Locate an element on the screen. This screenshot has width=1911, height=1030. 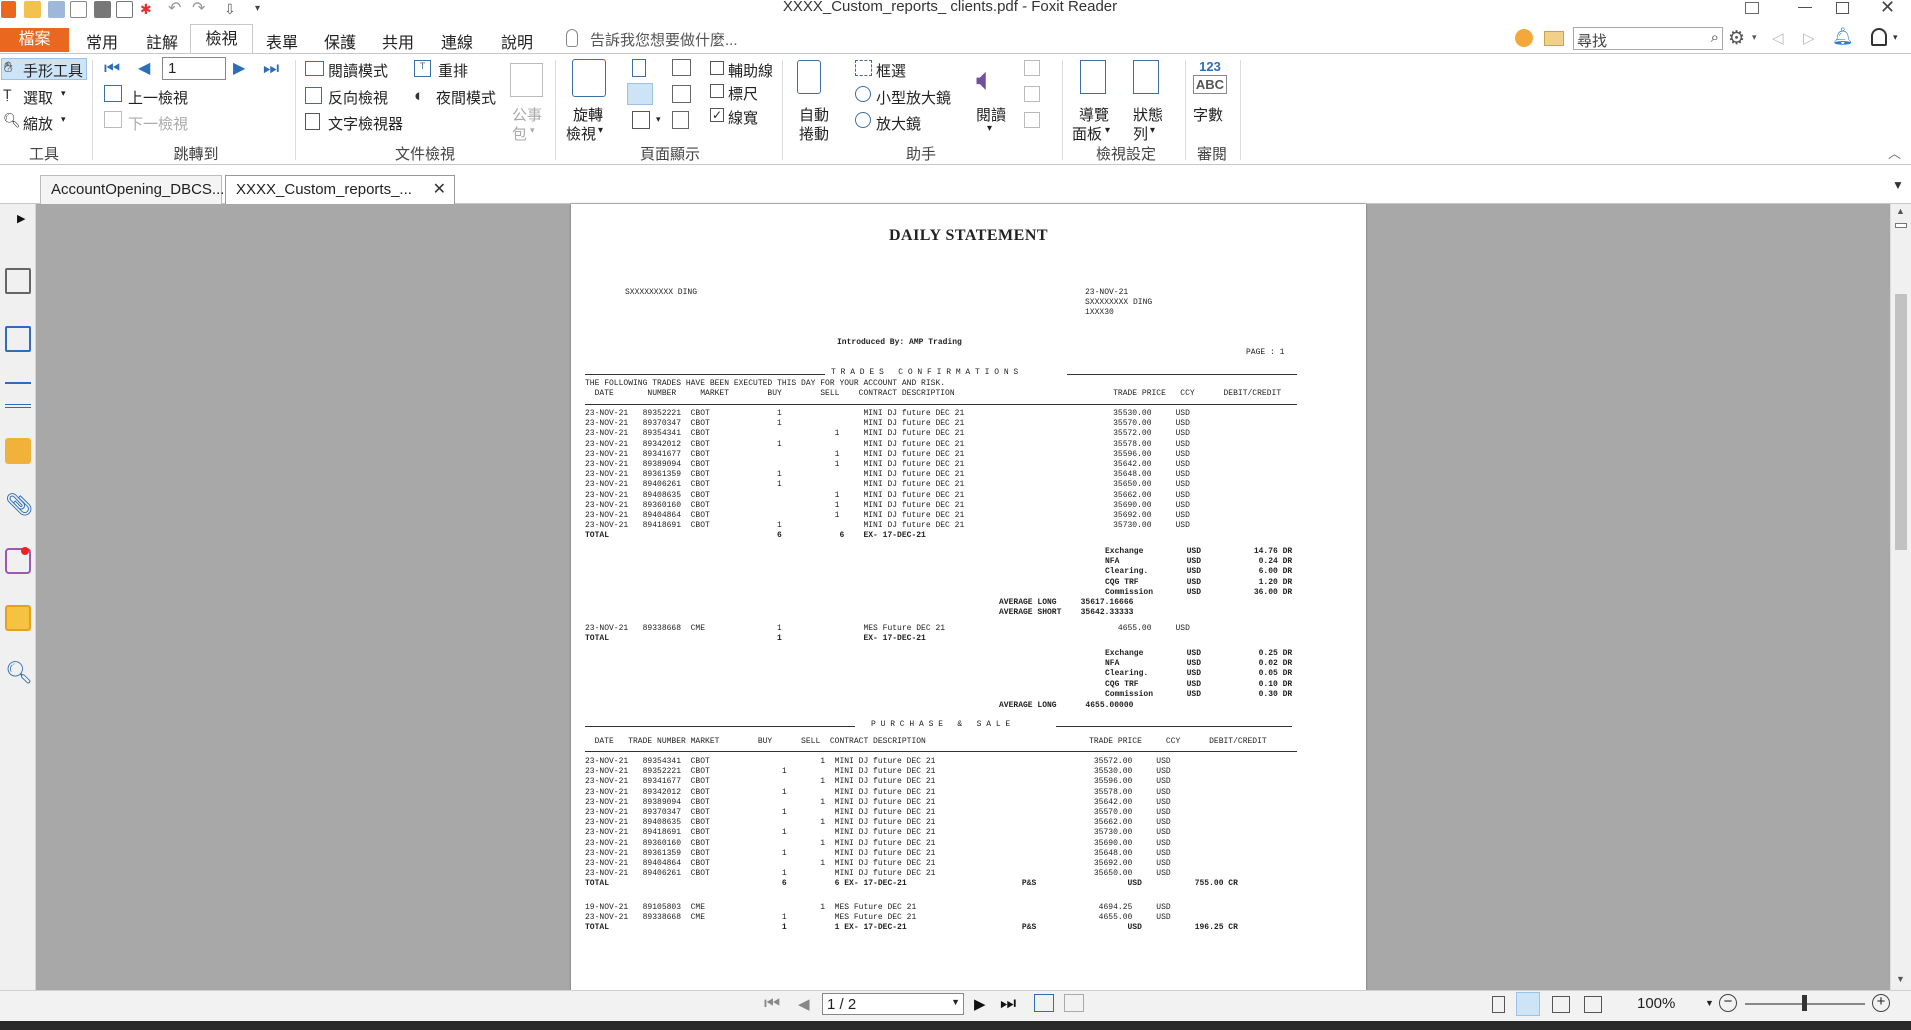
magnifier-button: 放大鏡 is located at coordinates (898, 123).